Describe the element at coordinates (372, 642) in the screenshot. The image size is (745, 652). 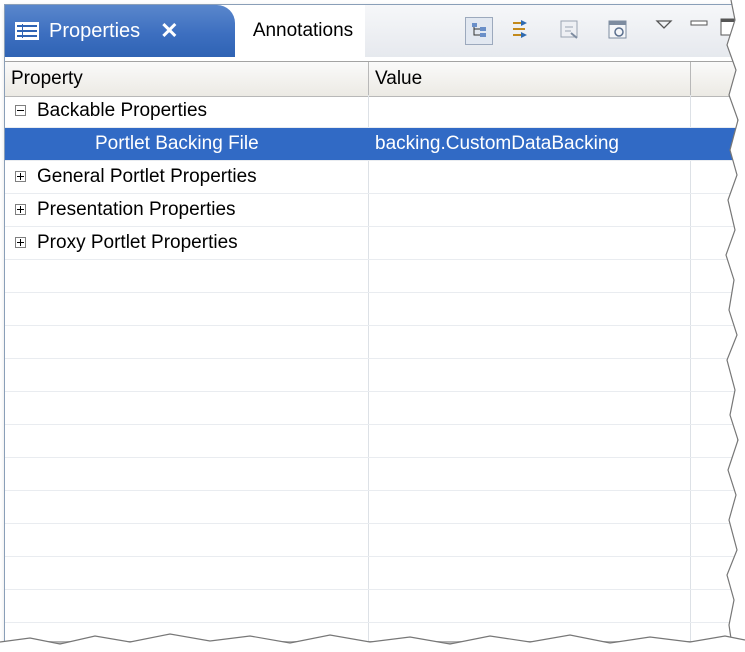
I see `torn-edge-bottom` at that location.